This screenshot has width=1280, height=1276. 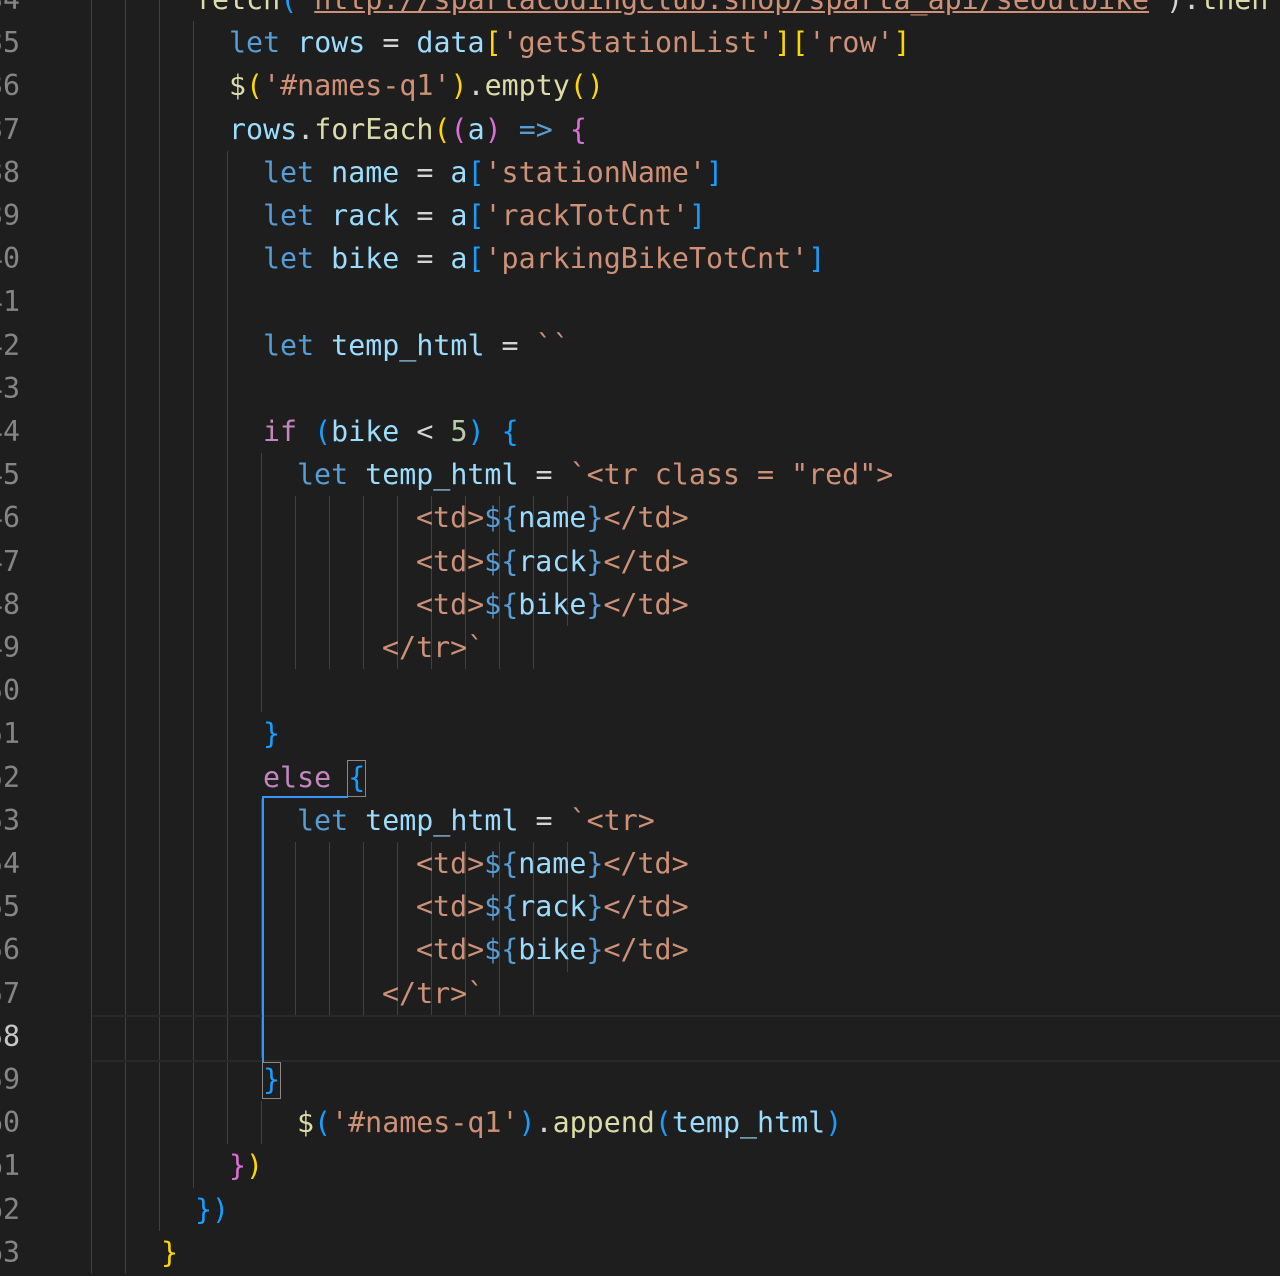 What do you see at coordinates (640, 604) in the screenshot?
I see `code-line: 48 <td>${bike}</td>` at bounding box center [640, 604].